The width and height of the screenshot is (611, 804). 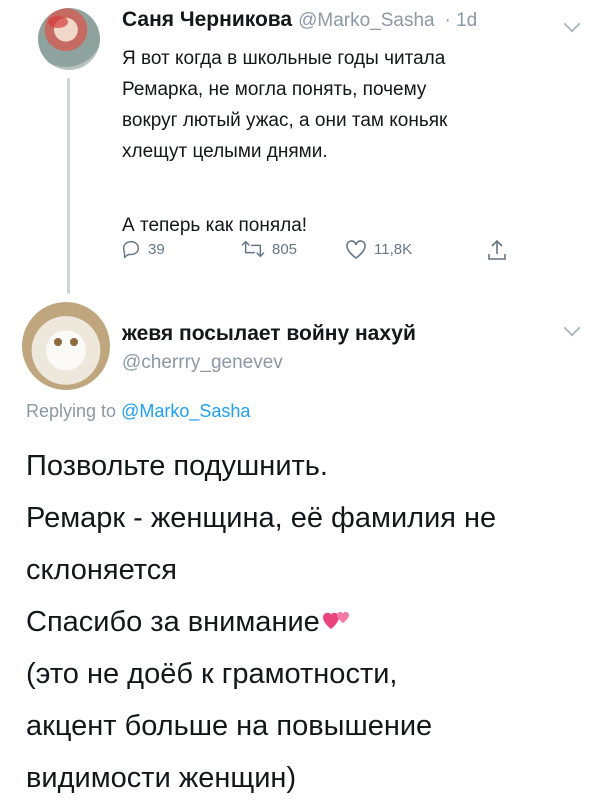 I want to click on replying-to-mention: @Marko_Sasha, so click(x=185, y=411).